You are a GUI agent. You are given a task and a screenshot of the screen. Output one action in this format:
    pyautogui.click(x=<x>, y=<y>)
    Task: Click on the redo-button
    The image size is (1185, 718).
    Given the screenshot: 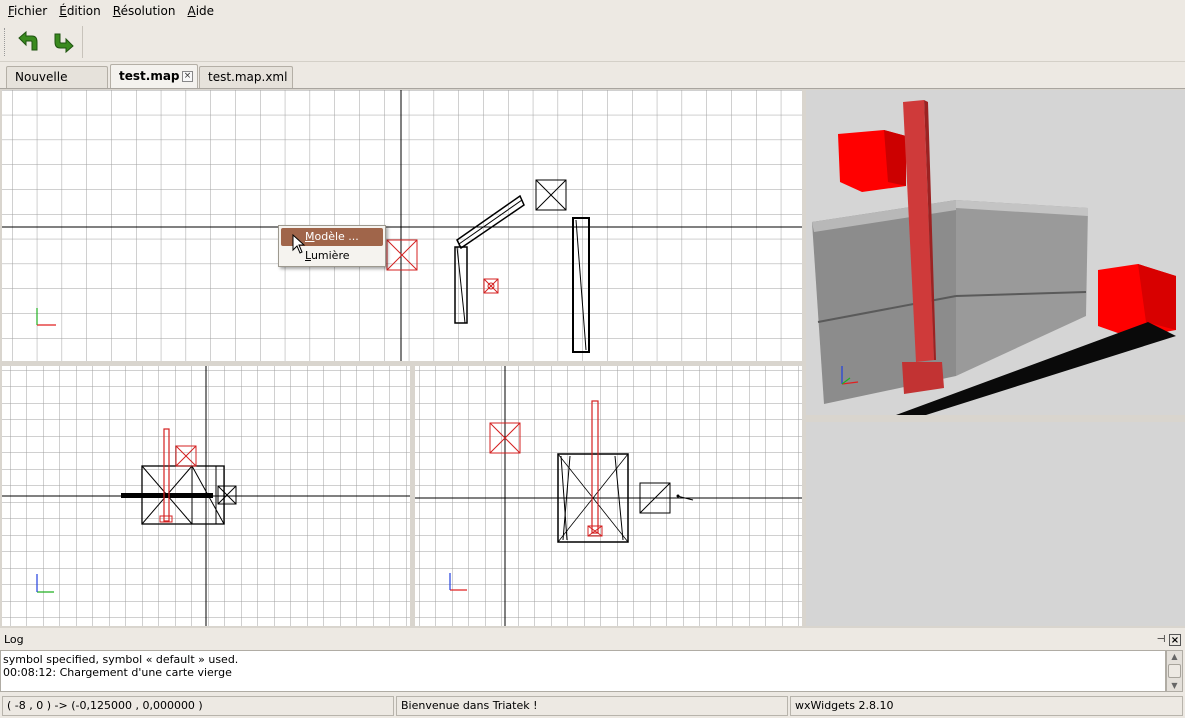 What is the action you would take?
    pyautogui.click(x=64, y=42)
    